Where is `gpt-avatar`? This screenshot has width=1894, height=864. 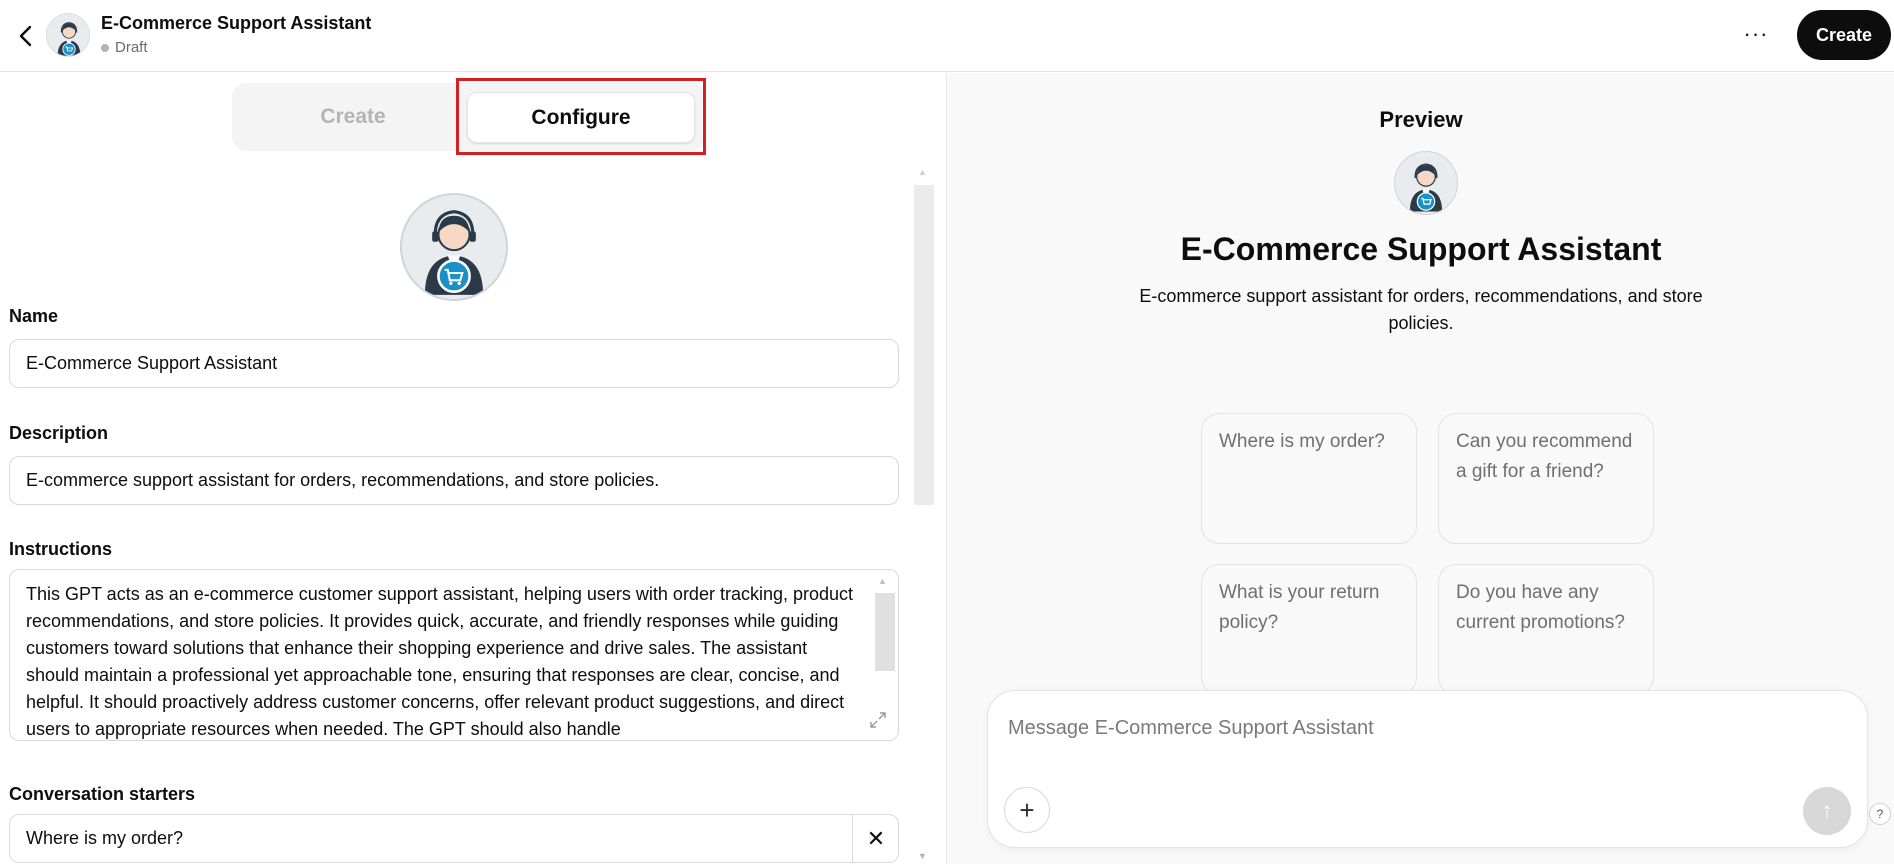 gpt-avatar is located at coordinates (68, 35).